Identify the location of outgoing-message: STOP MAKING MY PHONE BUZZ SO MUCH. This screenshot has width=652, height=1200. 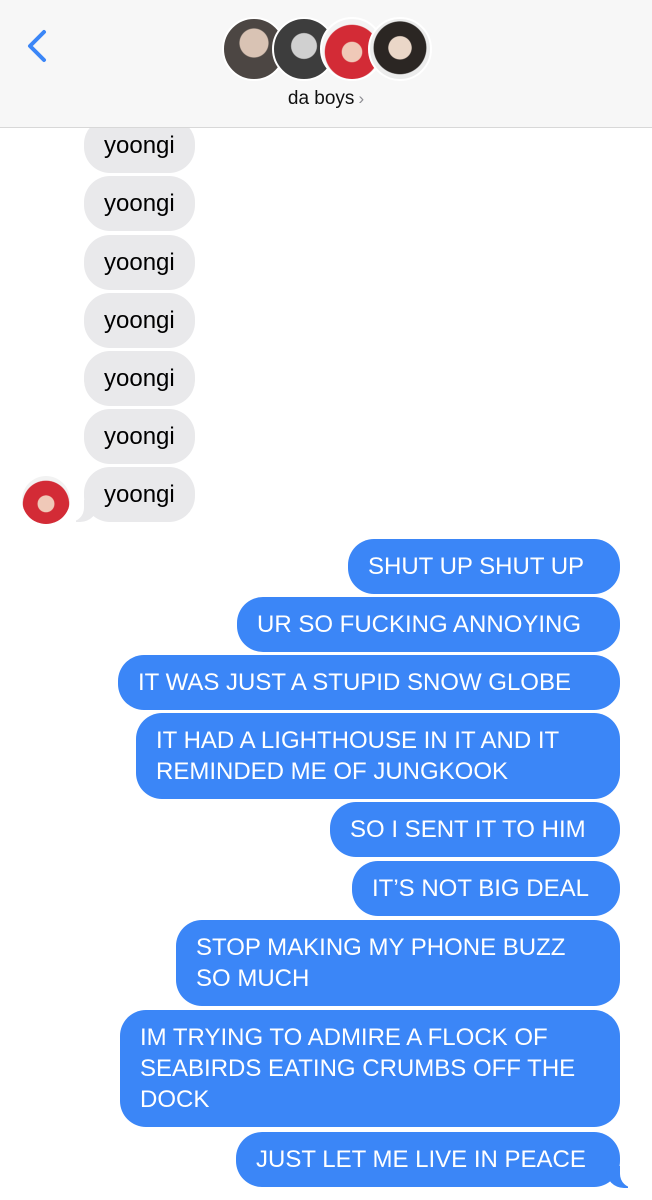
(398, 963).